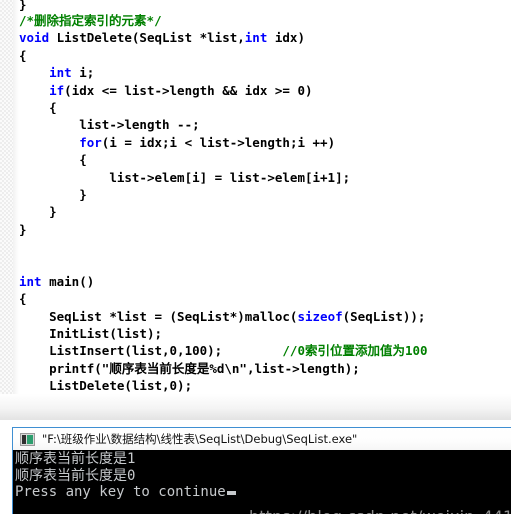 Image resolution: width=511 pixels, height=514 pixels. I want to click on code-token: list->length --;, so click(139, 125).